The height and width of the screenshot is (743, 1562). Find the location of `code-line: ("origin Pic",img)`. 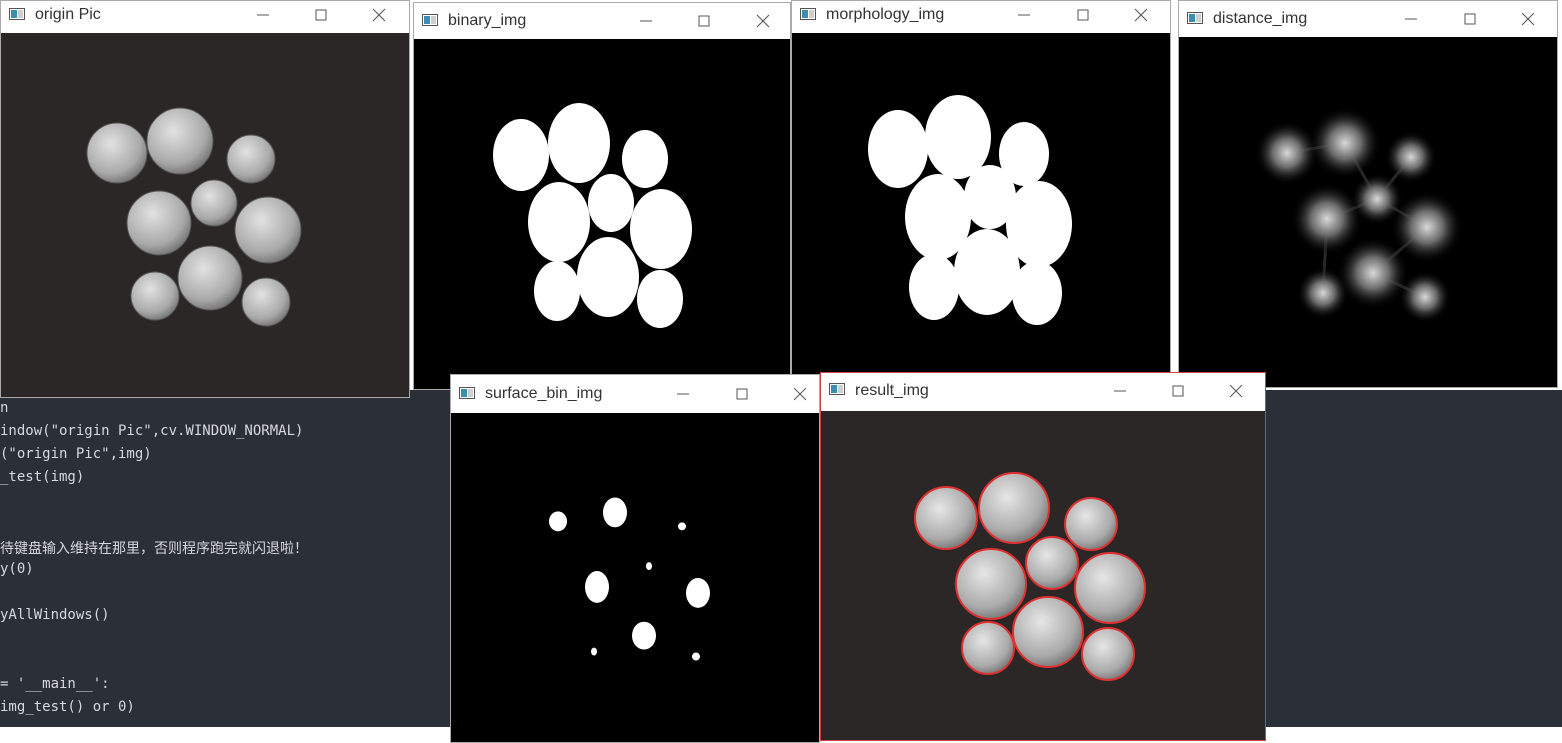

code-line: ("origin Pic",img) is located at coordinates (76, 454).